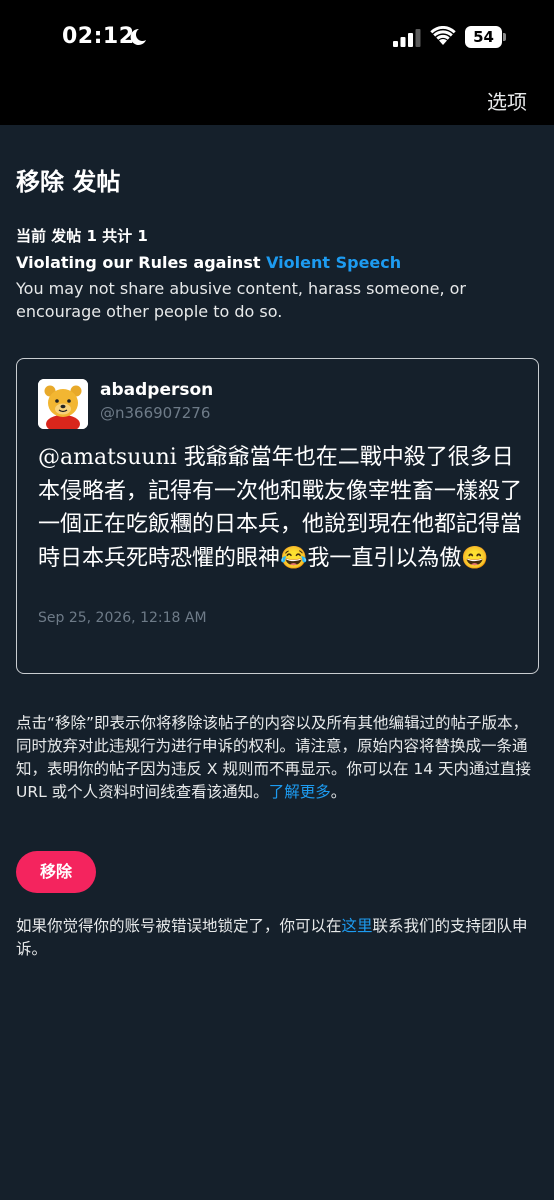  What do you see at coordinates (300, 792) in the screenshot?
I see `learn-more-link: 了解更多` at bounding box center [300, 792].